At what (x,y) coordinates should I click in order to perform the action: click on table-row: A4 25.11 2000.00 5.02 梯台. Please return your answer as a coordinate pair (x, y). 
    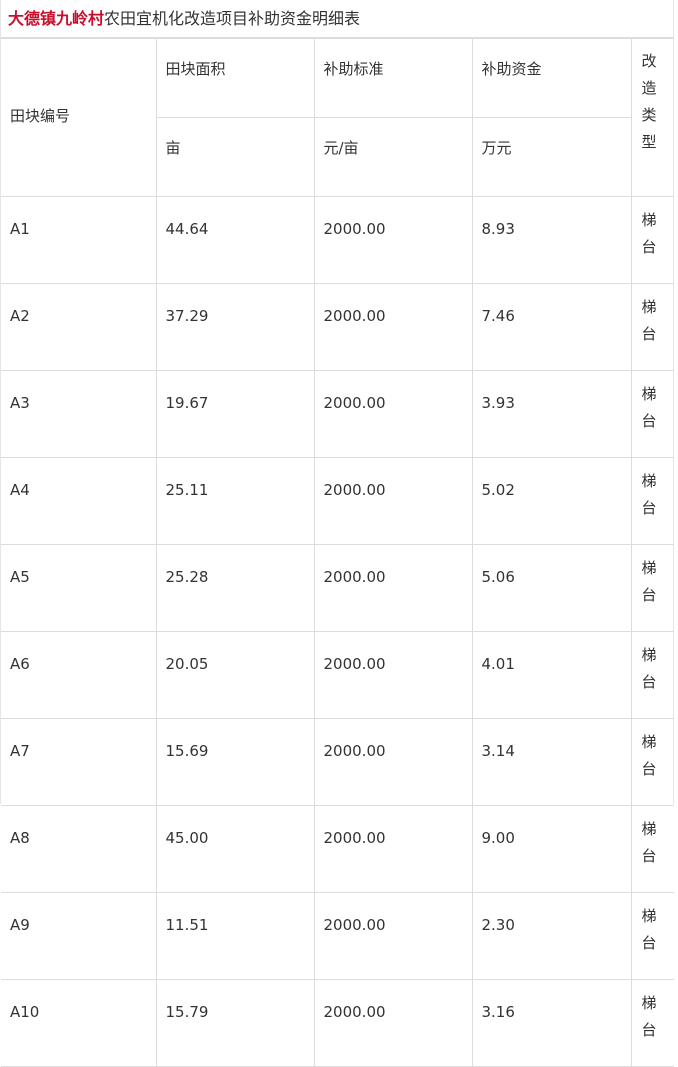
    Looking at the image, I should click on (337, 501).